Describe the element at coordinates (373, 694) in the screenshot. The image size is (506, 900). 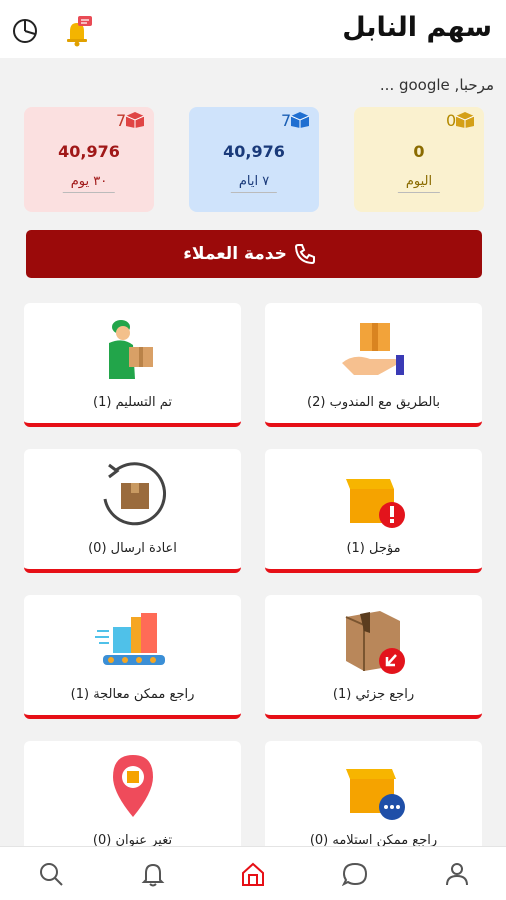
I see `card-label: راجع جزئي (1)` at that location.